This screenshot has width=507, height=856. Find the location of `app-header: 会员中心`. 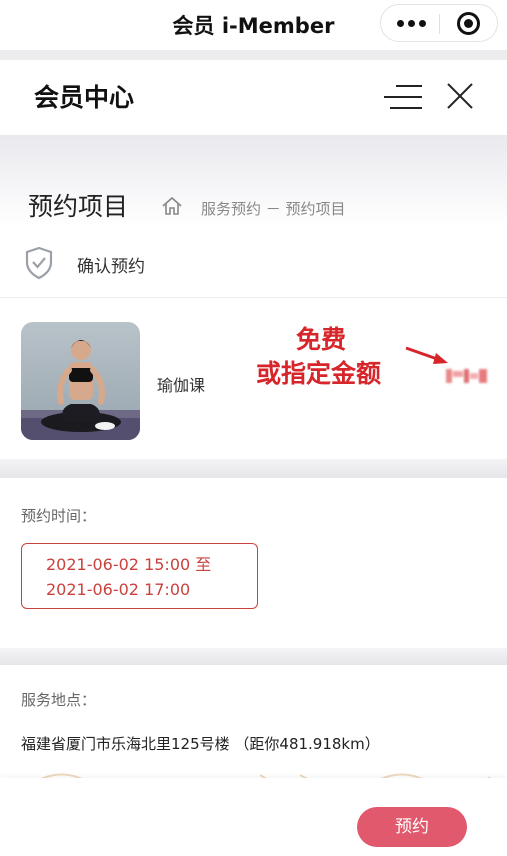

app-header: 会员中心 is located at coordinates (253, 97).